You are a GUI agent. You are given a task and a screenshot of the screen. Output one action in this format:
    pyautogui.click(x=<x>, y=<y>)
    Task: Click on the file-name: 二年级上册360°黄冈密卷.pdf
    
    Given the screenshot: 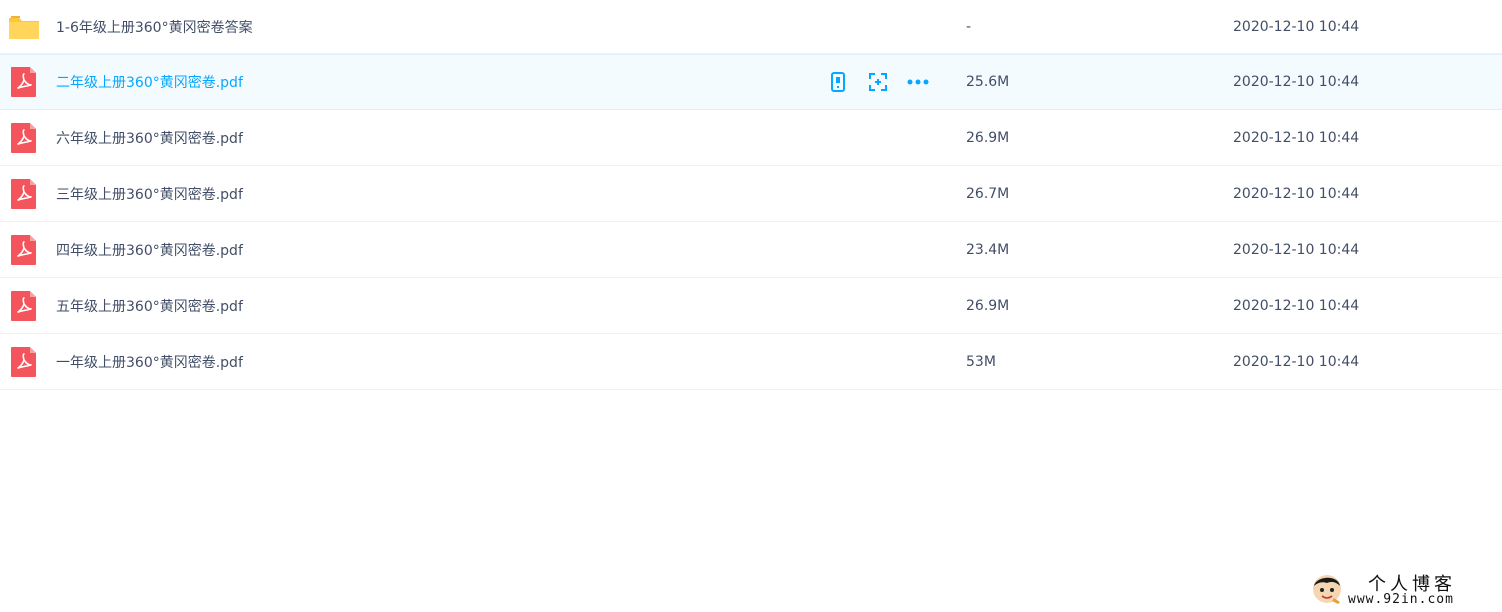 What is the action you would take?
    pyautogui.click(x=149, y=82)
    